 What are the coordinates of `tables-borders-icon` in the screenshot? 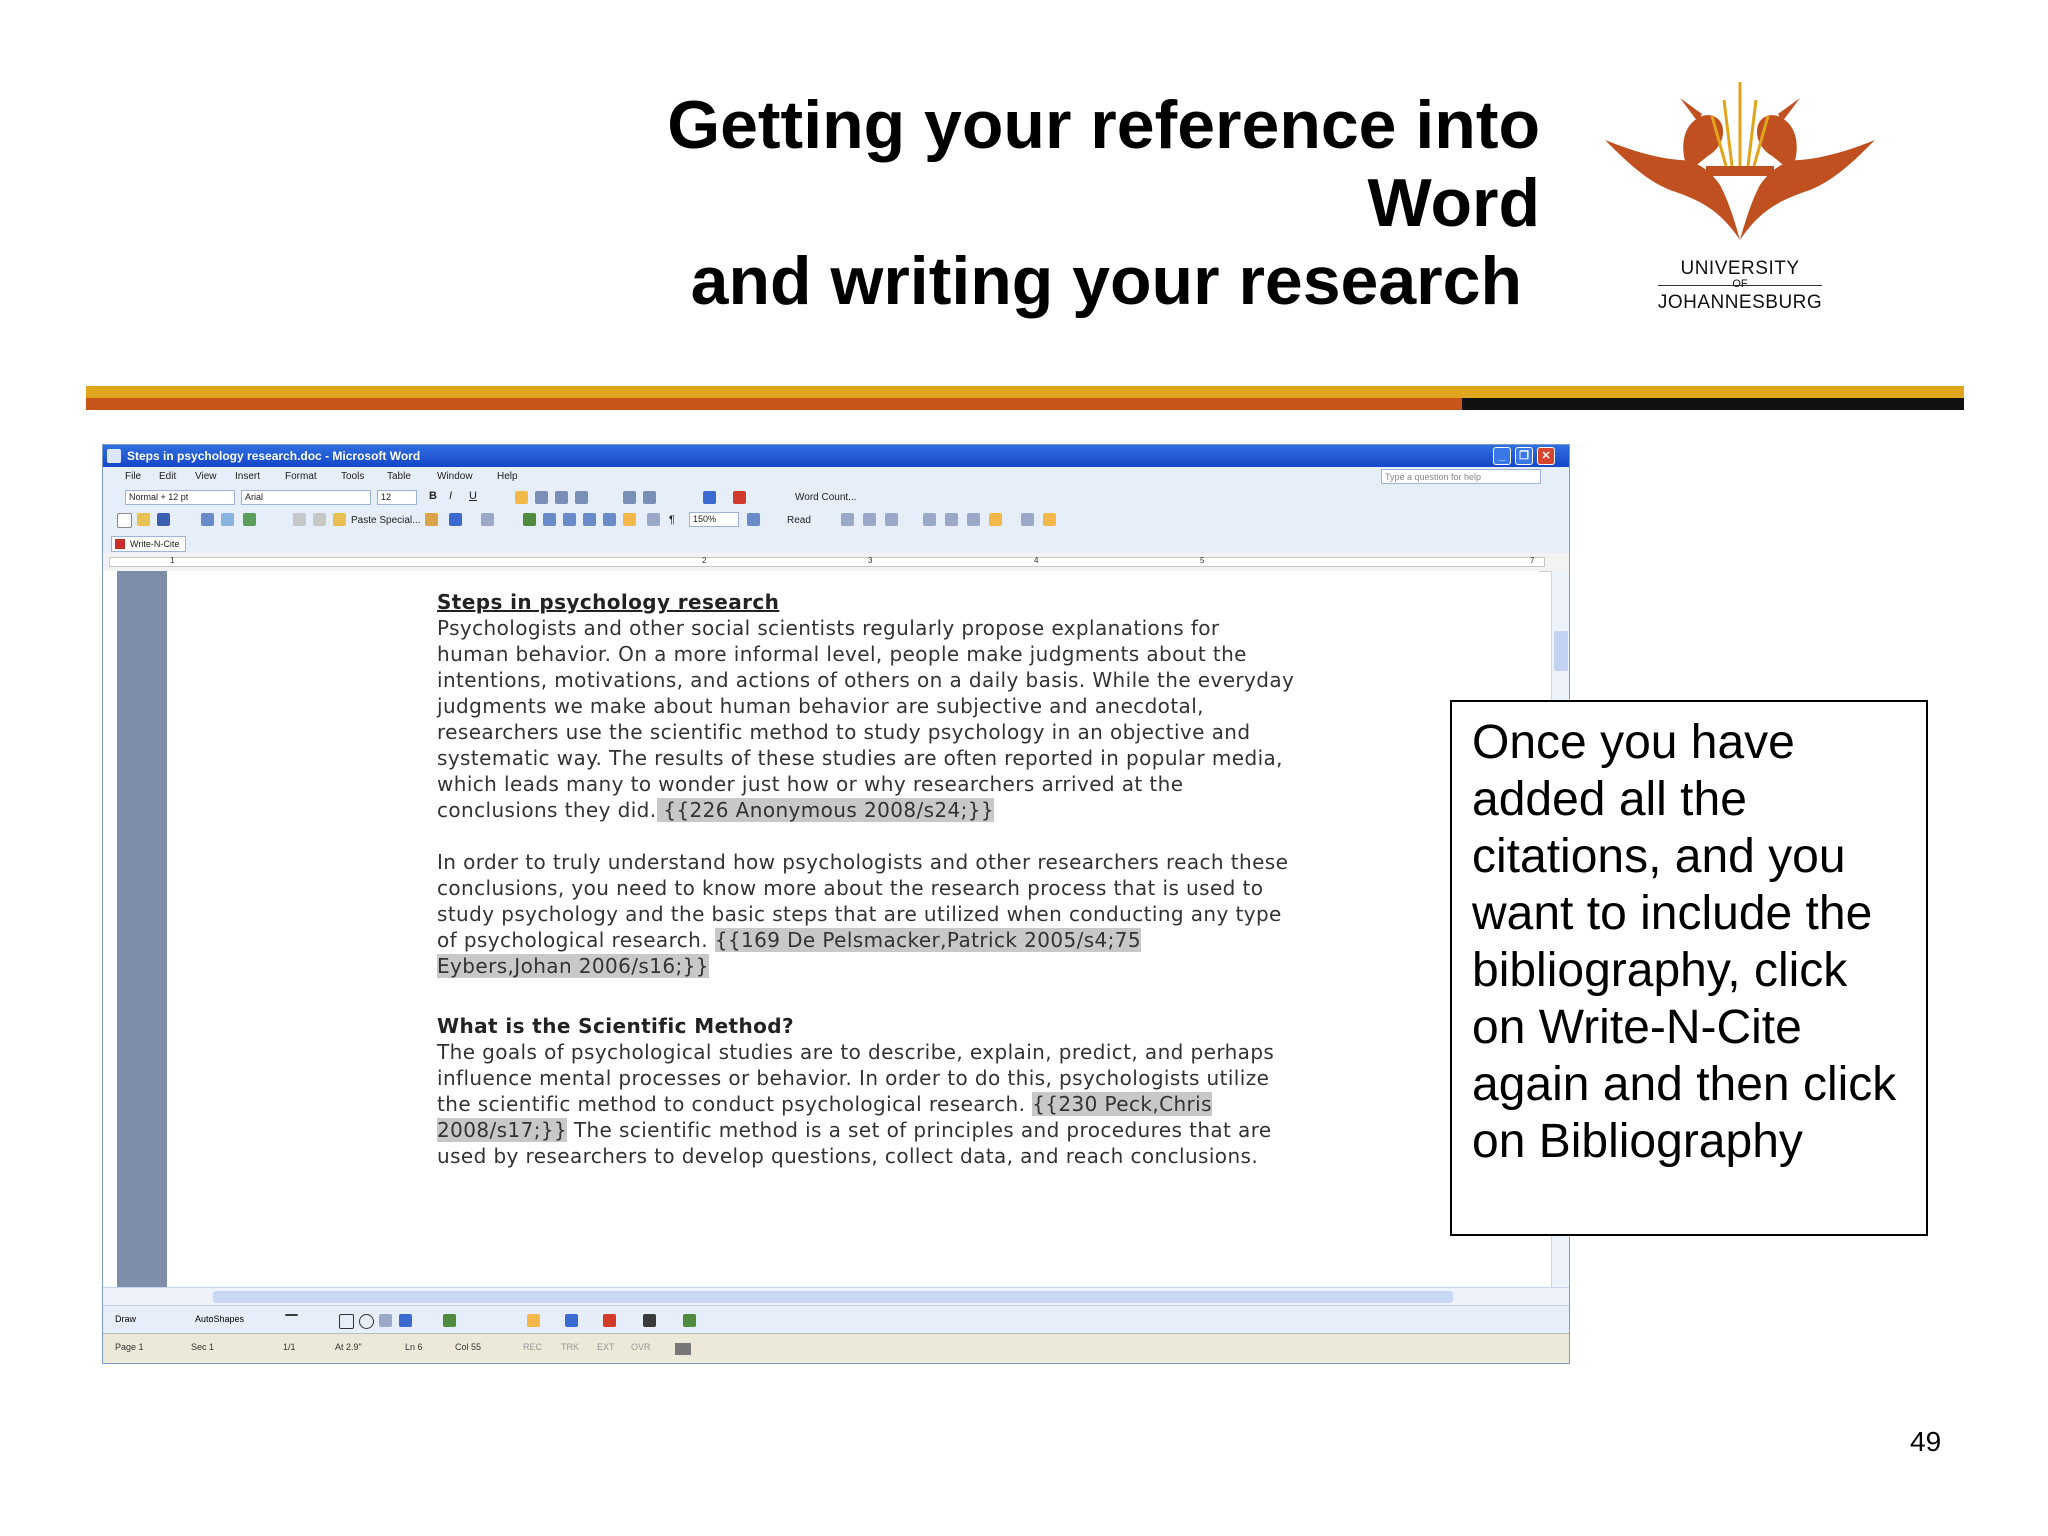 It's located at (549, 519).